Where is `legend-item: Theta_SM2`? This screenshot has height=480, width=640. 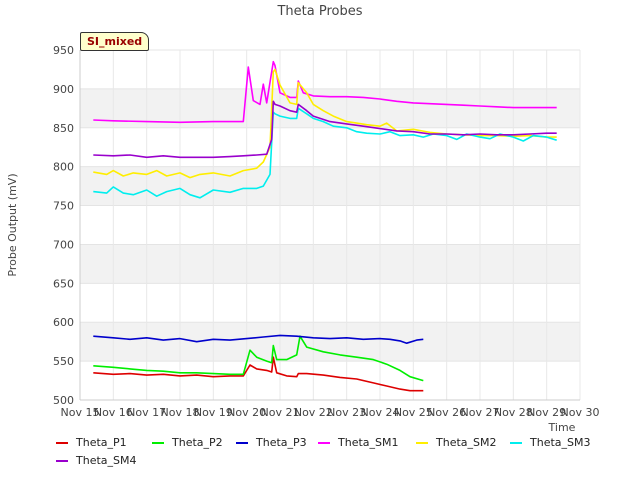
legend-item: Theta_SM2 is located at coordinates (456, 442).